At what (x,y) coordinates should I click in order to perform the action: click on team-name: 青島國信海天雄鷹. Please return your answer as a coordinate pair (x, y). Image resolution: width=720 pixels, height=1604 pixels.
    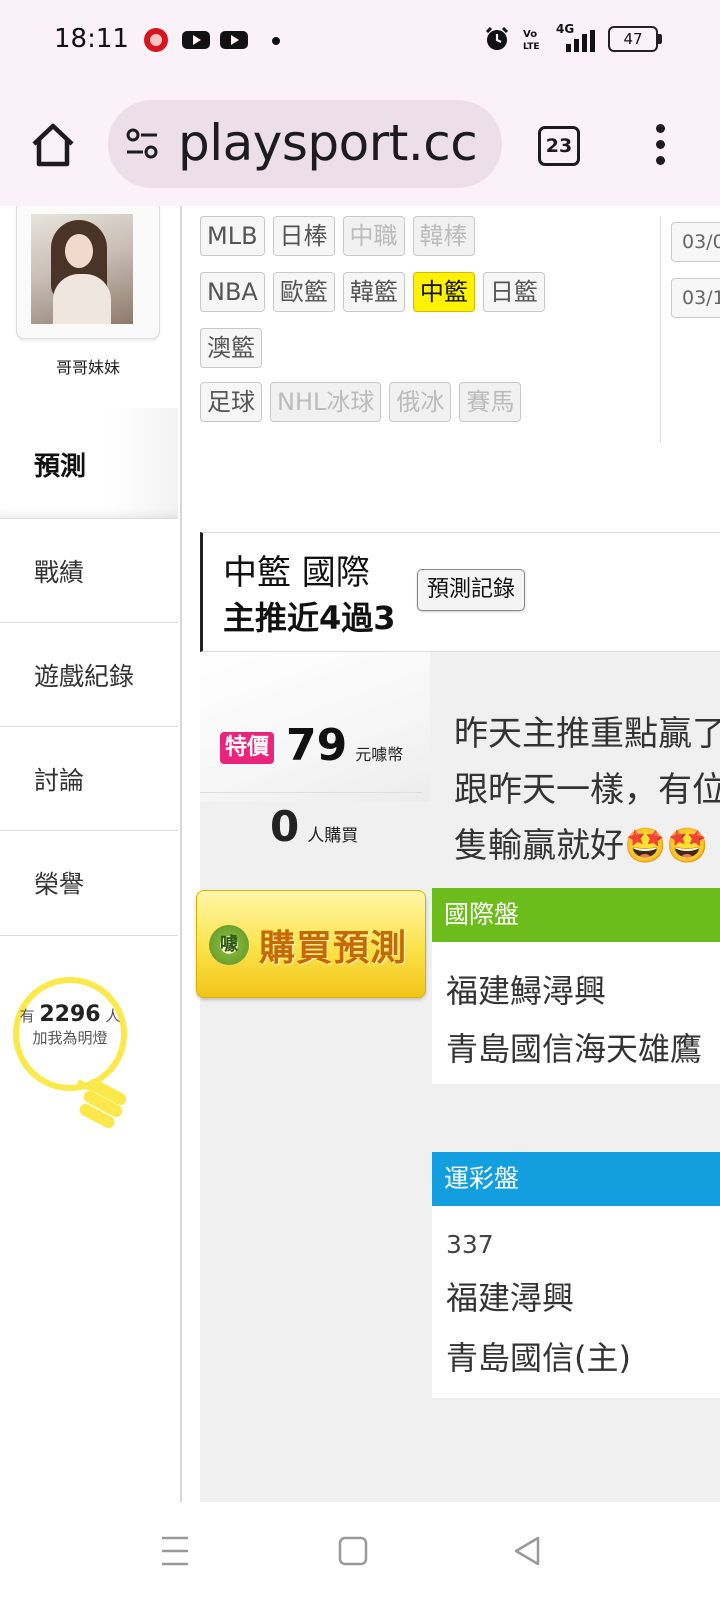
    Looking at the image, I should click on (574, 1049).